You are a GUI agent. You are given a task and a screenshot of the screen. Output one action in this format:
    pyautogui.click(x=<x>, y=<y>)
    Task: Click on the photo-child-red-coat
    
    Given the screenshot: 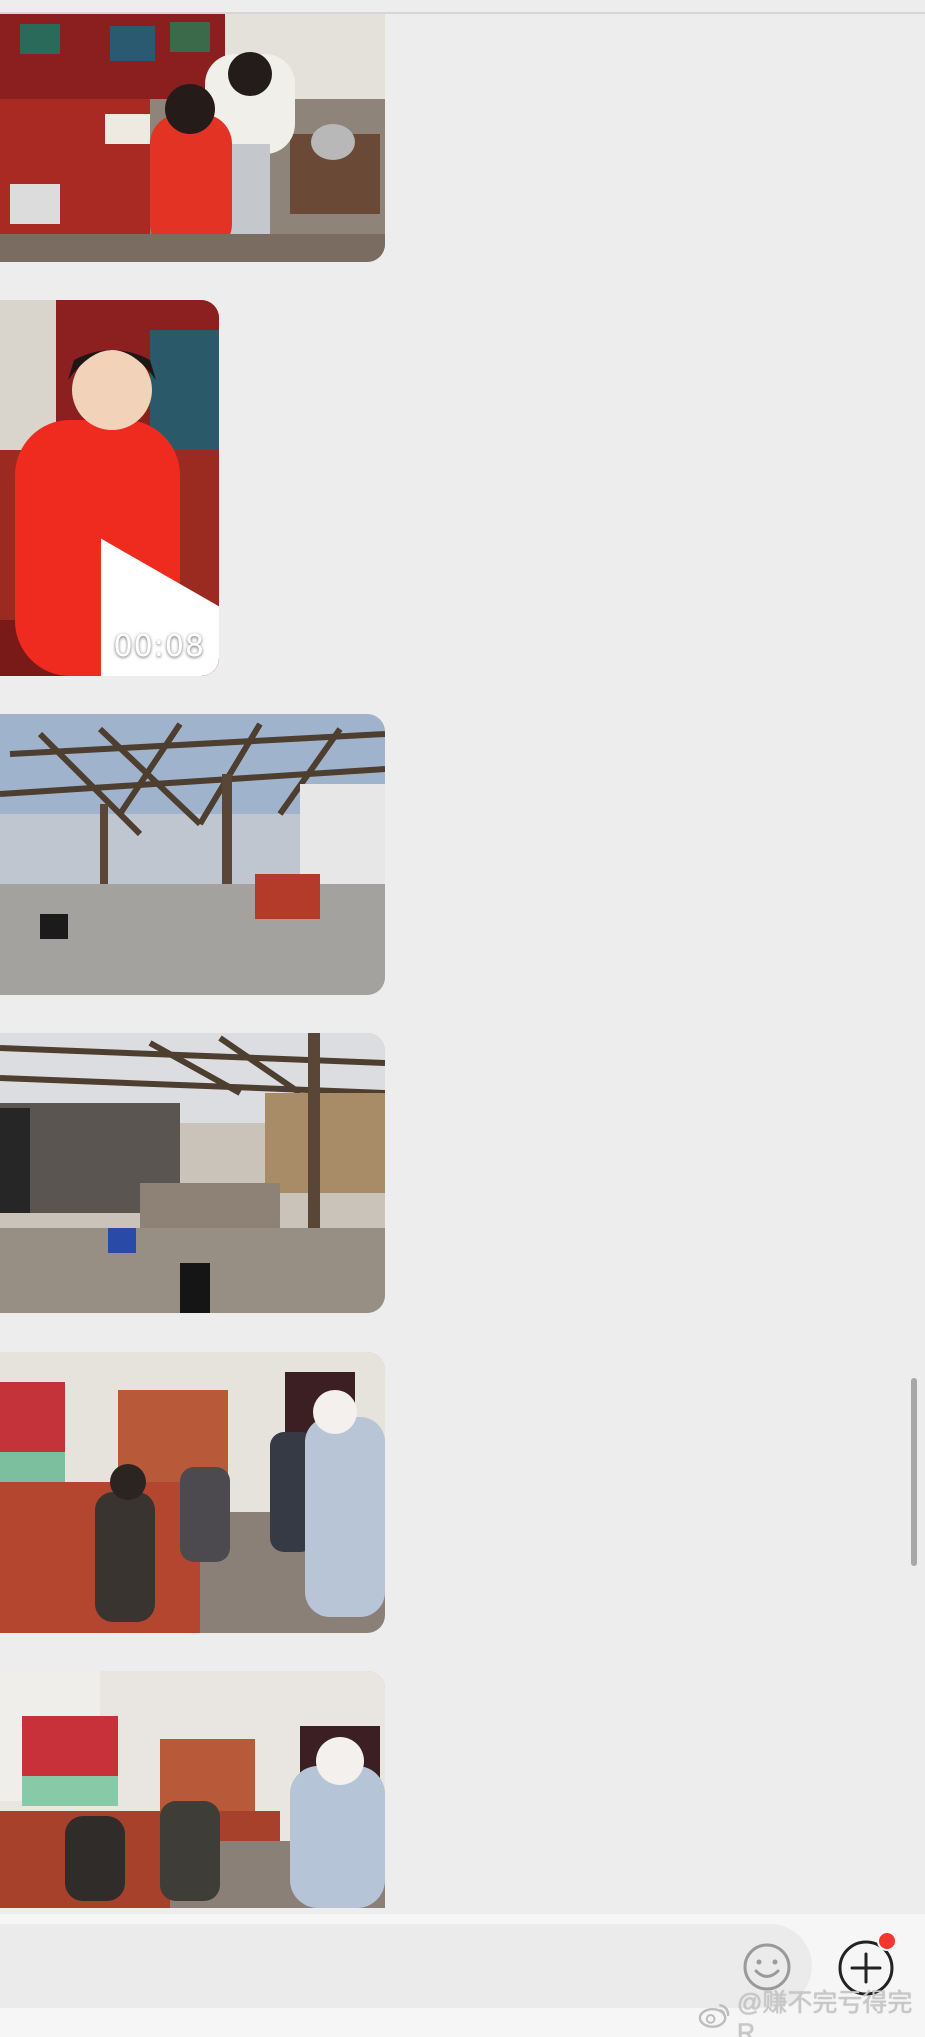 What is the action you would take?
    pyautogui.click(x=192, y=138)
    